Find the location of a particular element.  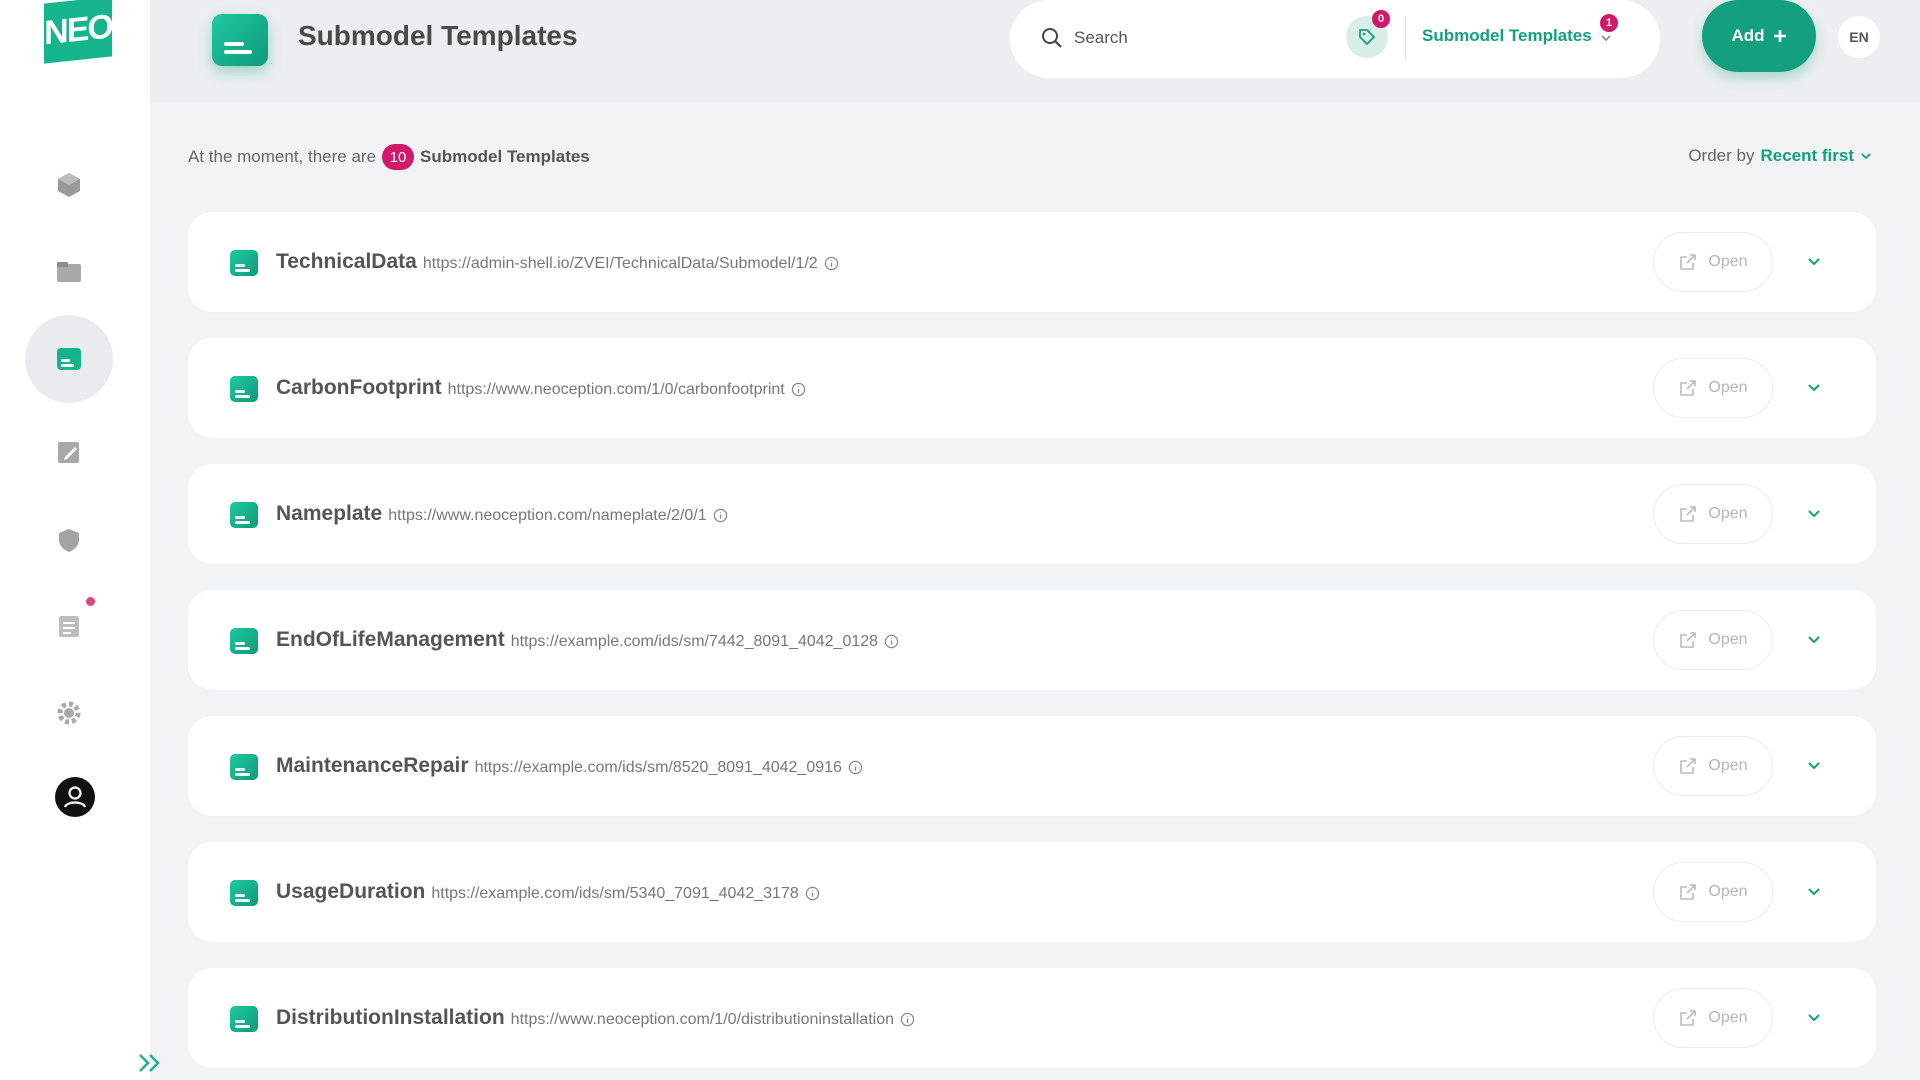

sidebar-item-editor is located at coordinates (69, 452).